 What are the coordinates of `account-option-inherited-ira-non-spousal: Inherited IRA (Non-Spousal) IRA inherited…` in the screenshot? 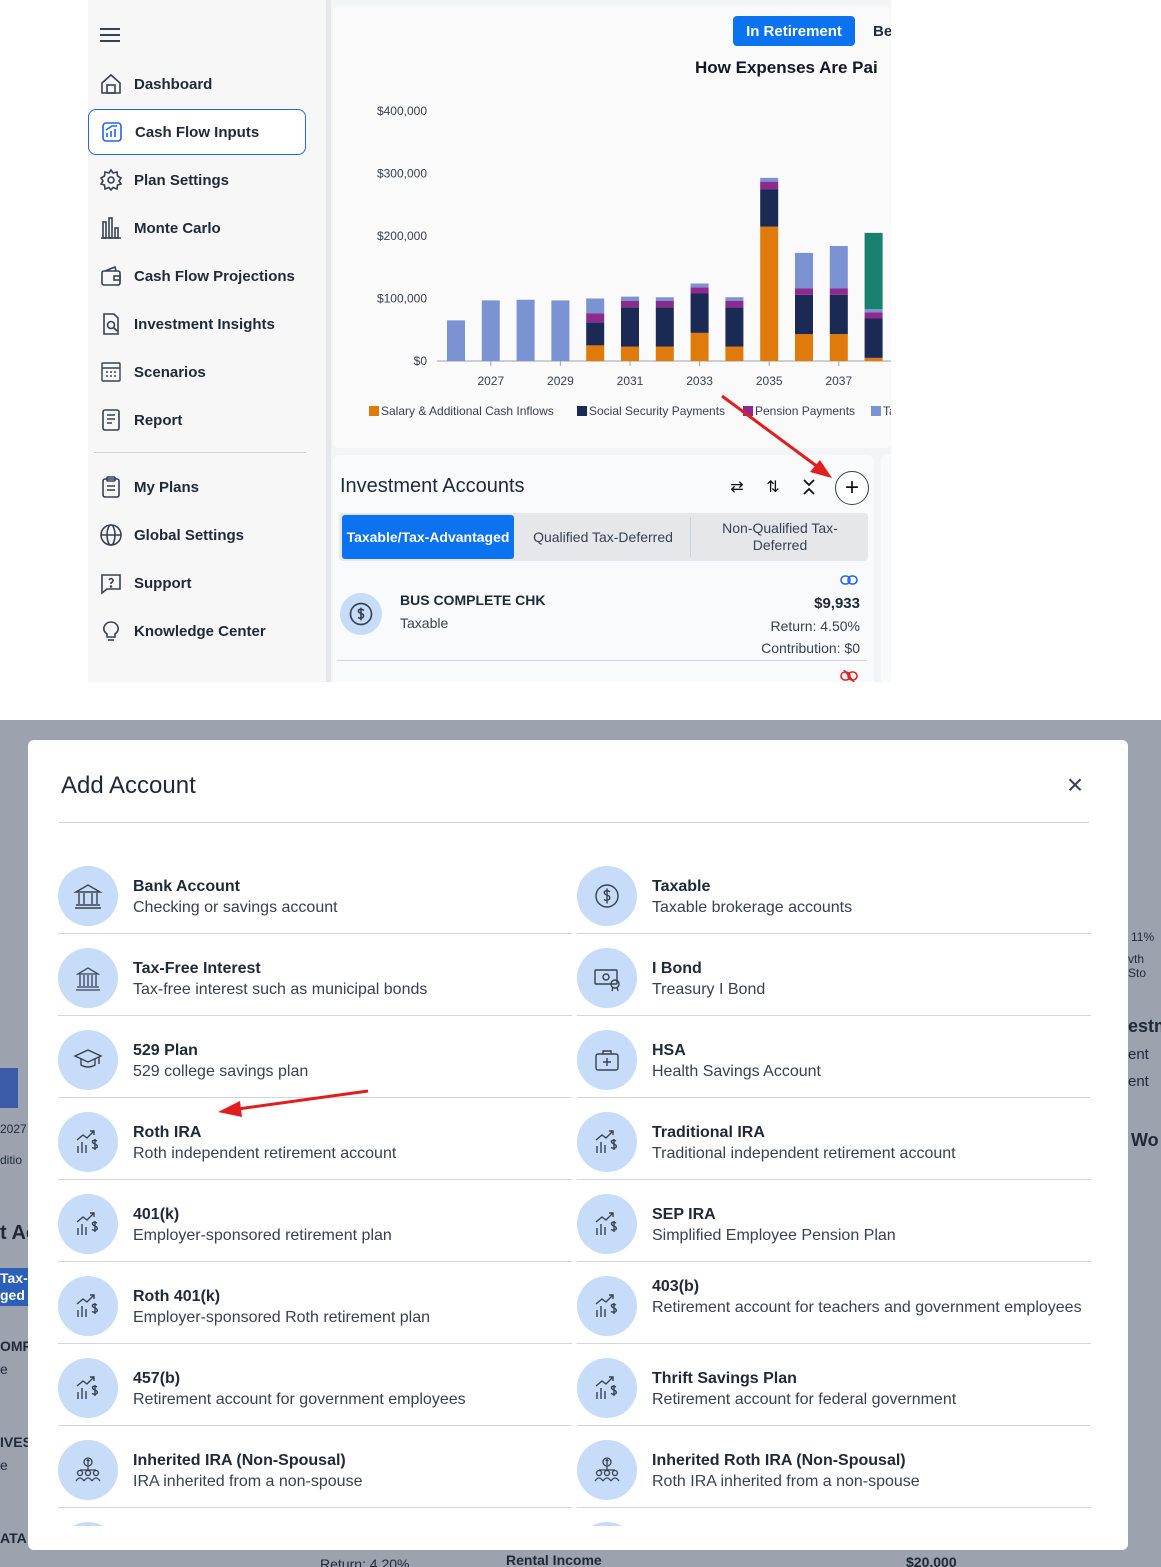 It's located at (315, 1473).